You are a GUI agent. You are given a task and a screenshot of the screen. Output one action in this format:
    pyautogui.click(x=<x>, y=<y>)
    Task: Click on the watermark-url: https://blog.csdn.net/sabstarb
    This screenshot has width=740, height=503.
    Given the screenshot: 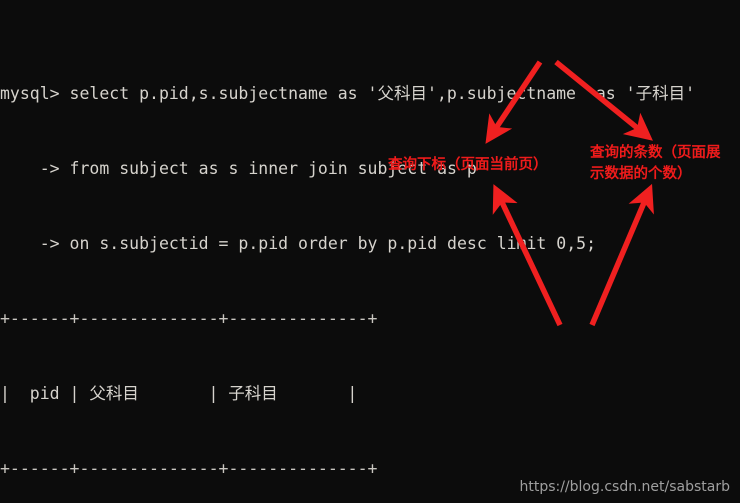 What is the action you would take?
    pyautogui.click(x=624, y=487)
    